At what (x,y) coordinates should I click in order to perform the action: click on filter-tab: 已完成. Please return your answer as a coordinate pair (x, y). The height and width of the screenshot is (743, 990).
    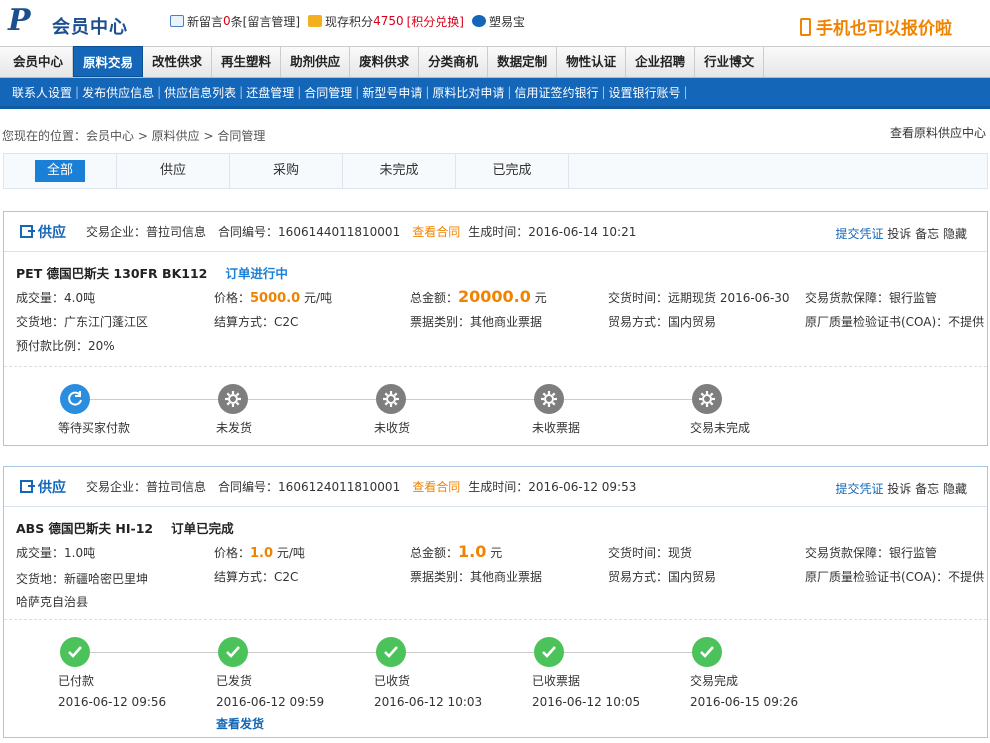
    Looking at the image, I should click on (512, 171).